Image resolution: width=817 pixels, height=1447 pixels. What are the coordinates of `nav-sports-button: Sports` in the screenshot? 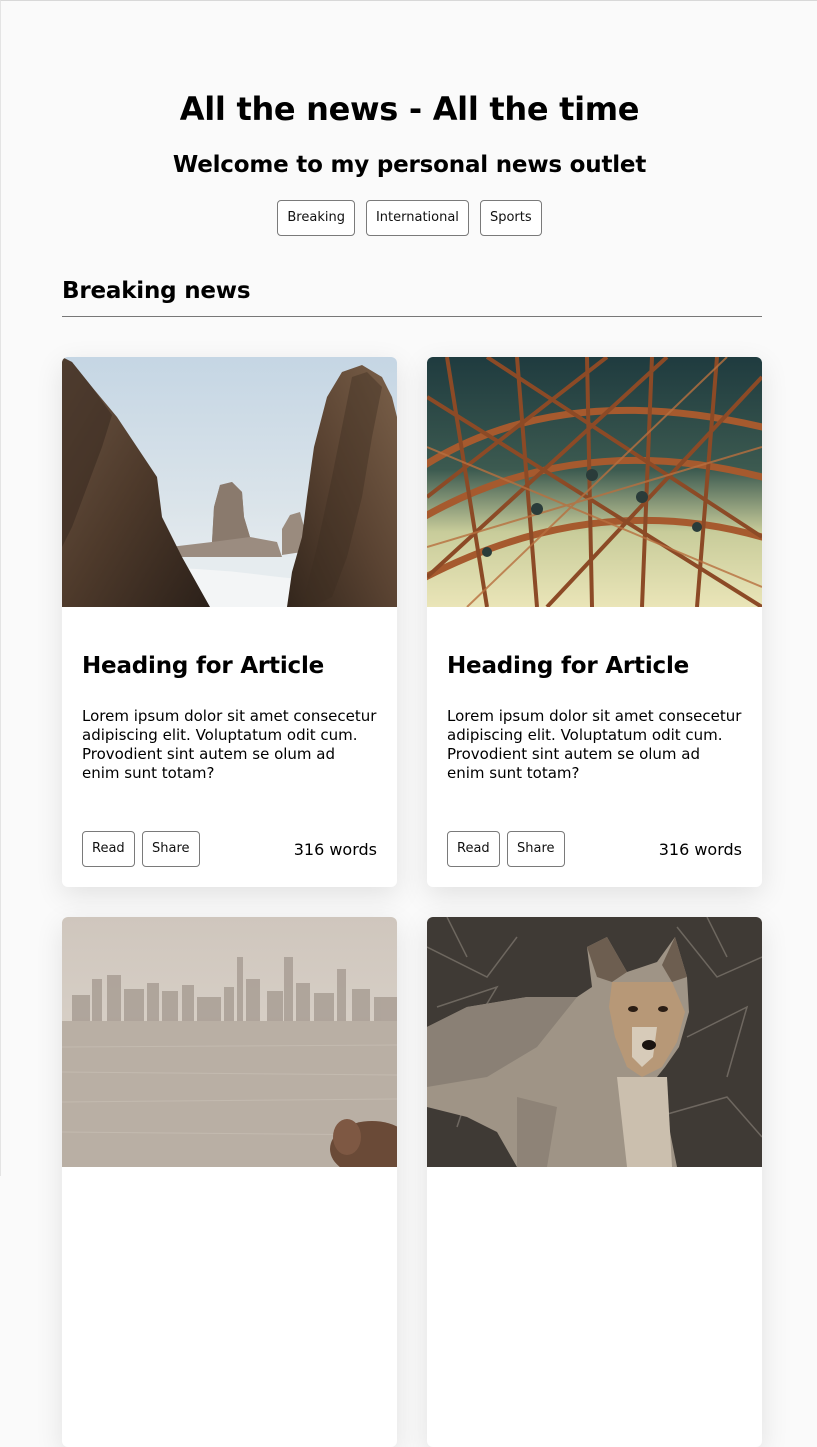 It's located at (510, 218).